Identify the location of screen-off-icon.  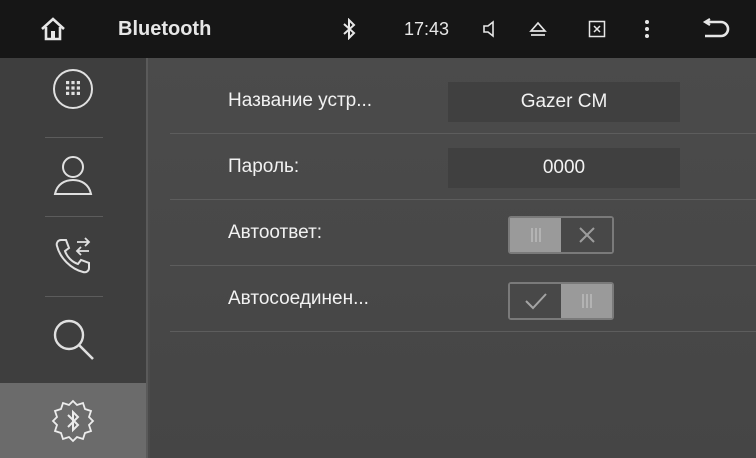
(597, 29).